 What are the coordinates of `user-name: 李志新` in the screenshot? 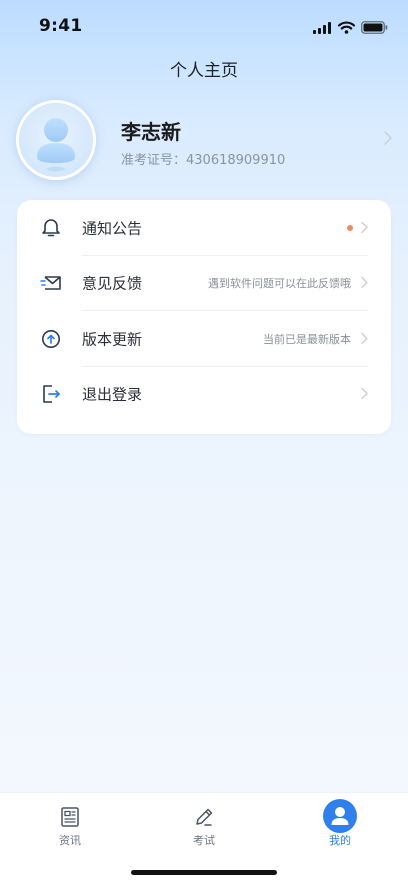 It's located at (151, 132).